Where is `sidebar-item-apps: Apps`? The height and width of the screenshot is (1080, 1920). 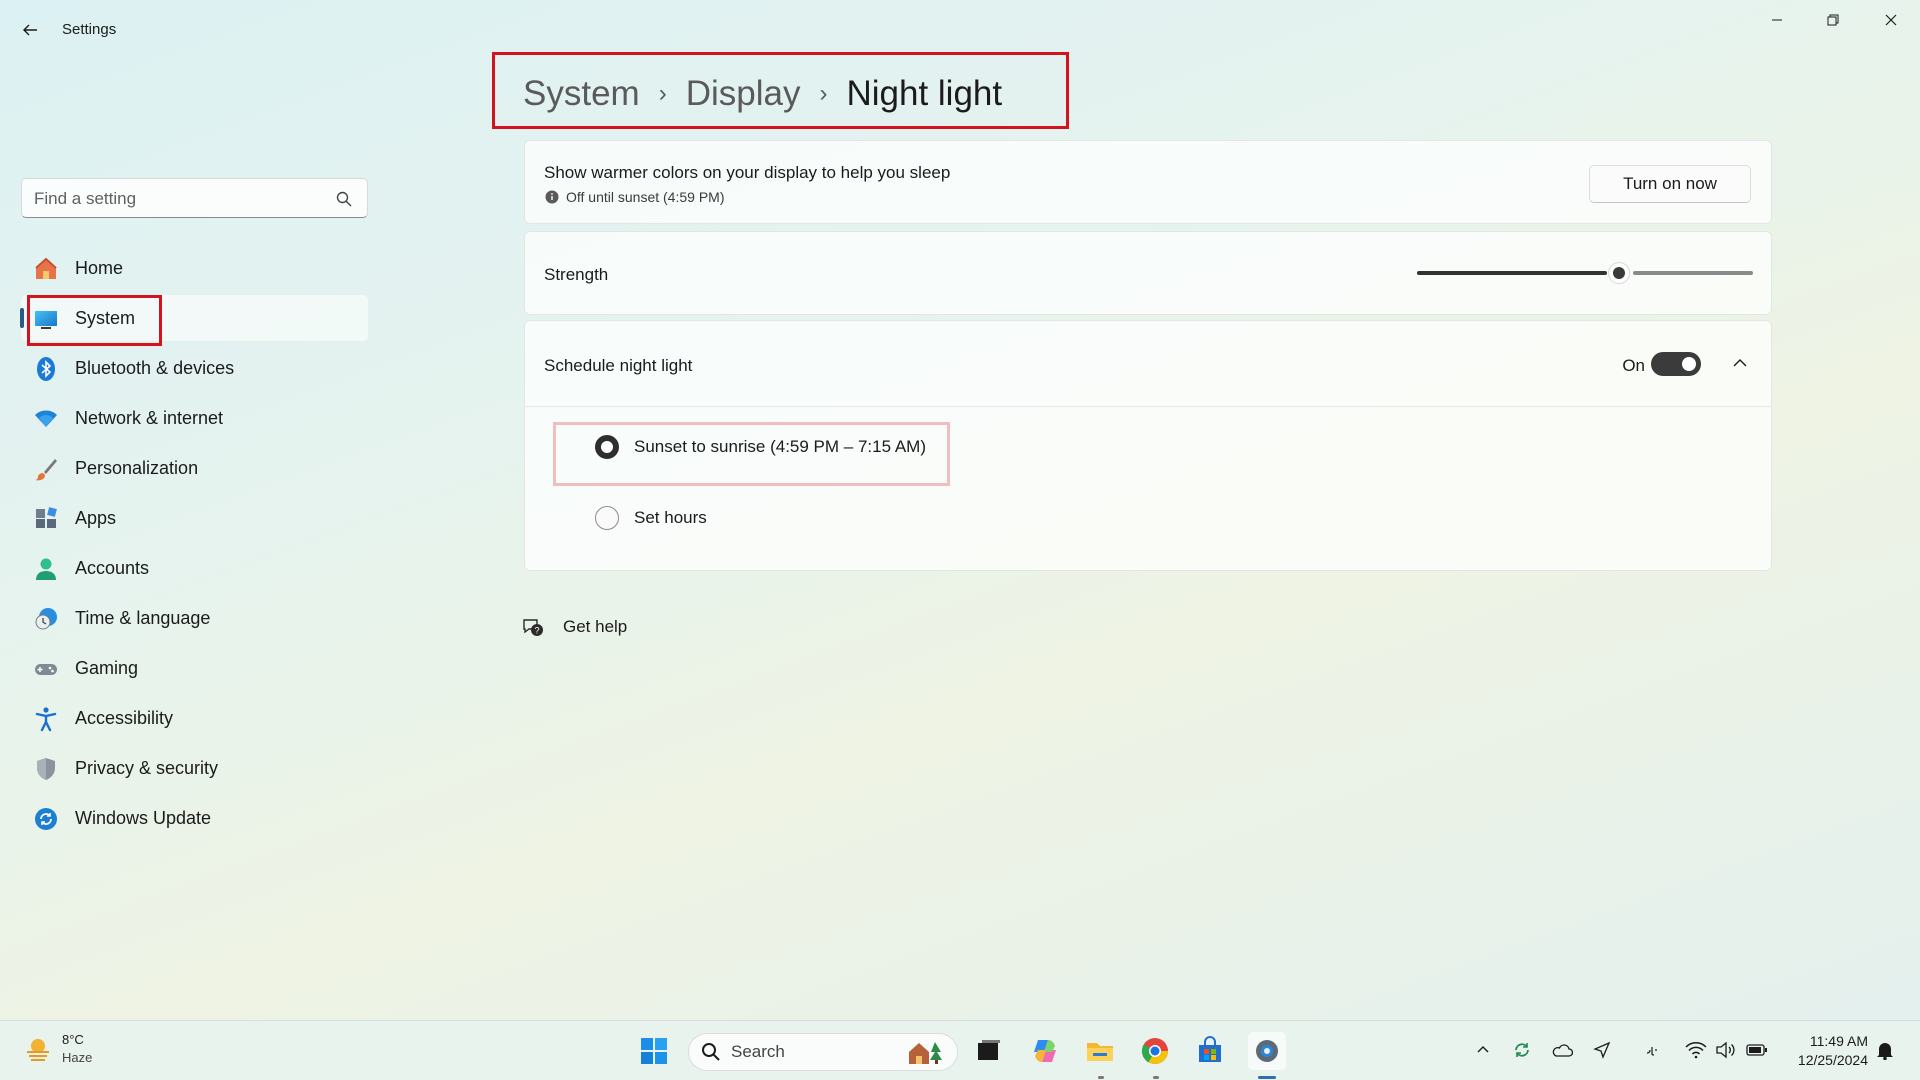
sidebar-item-apps: Apps is located at coordinates (194, 518).